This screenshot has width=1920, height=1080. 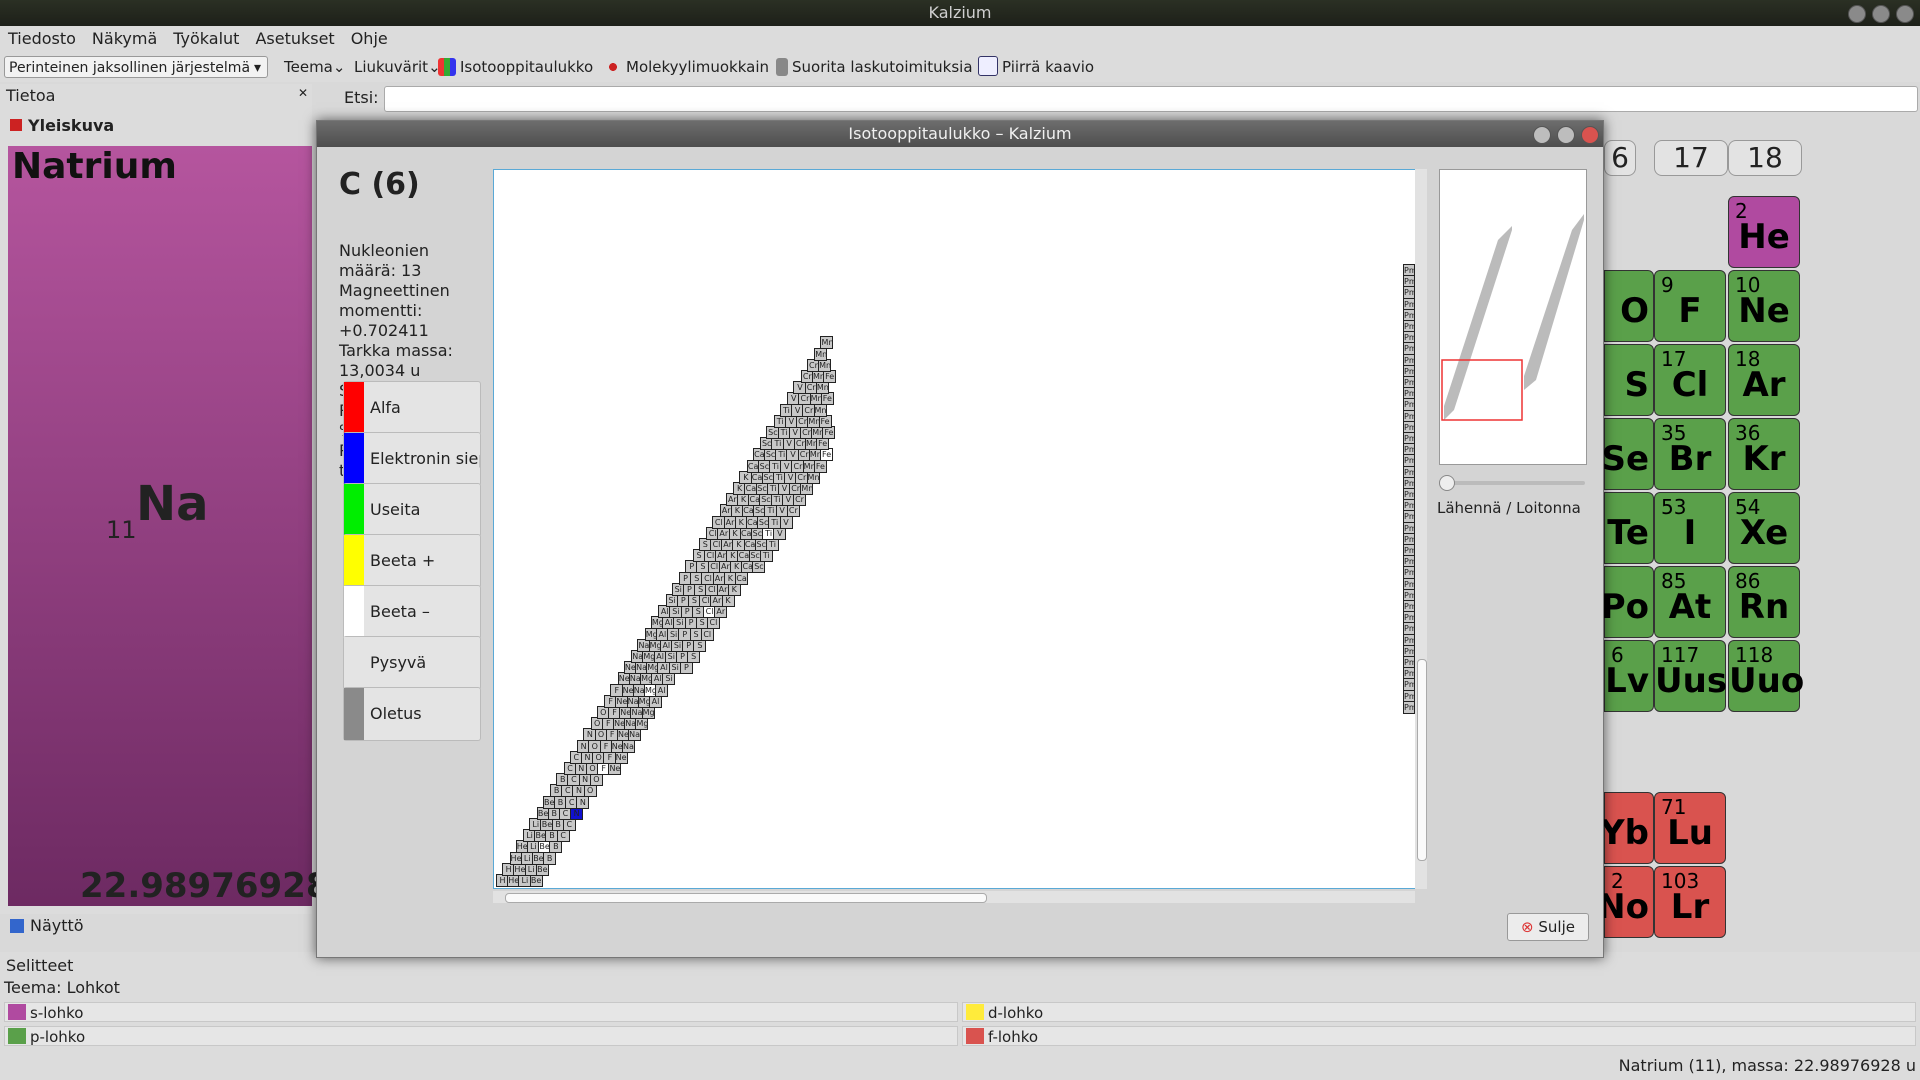 What do you see at coordinates (583, 802) in the screenshot?
I see `isotope-cell: N` at bounding box center [583, 802].